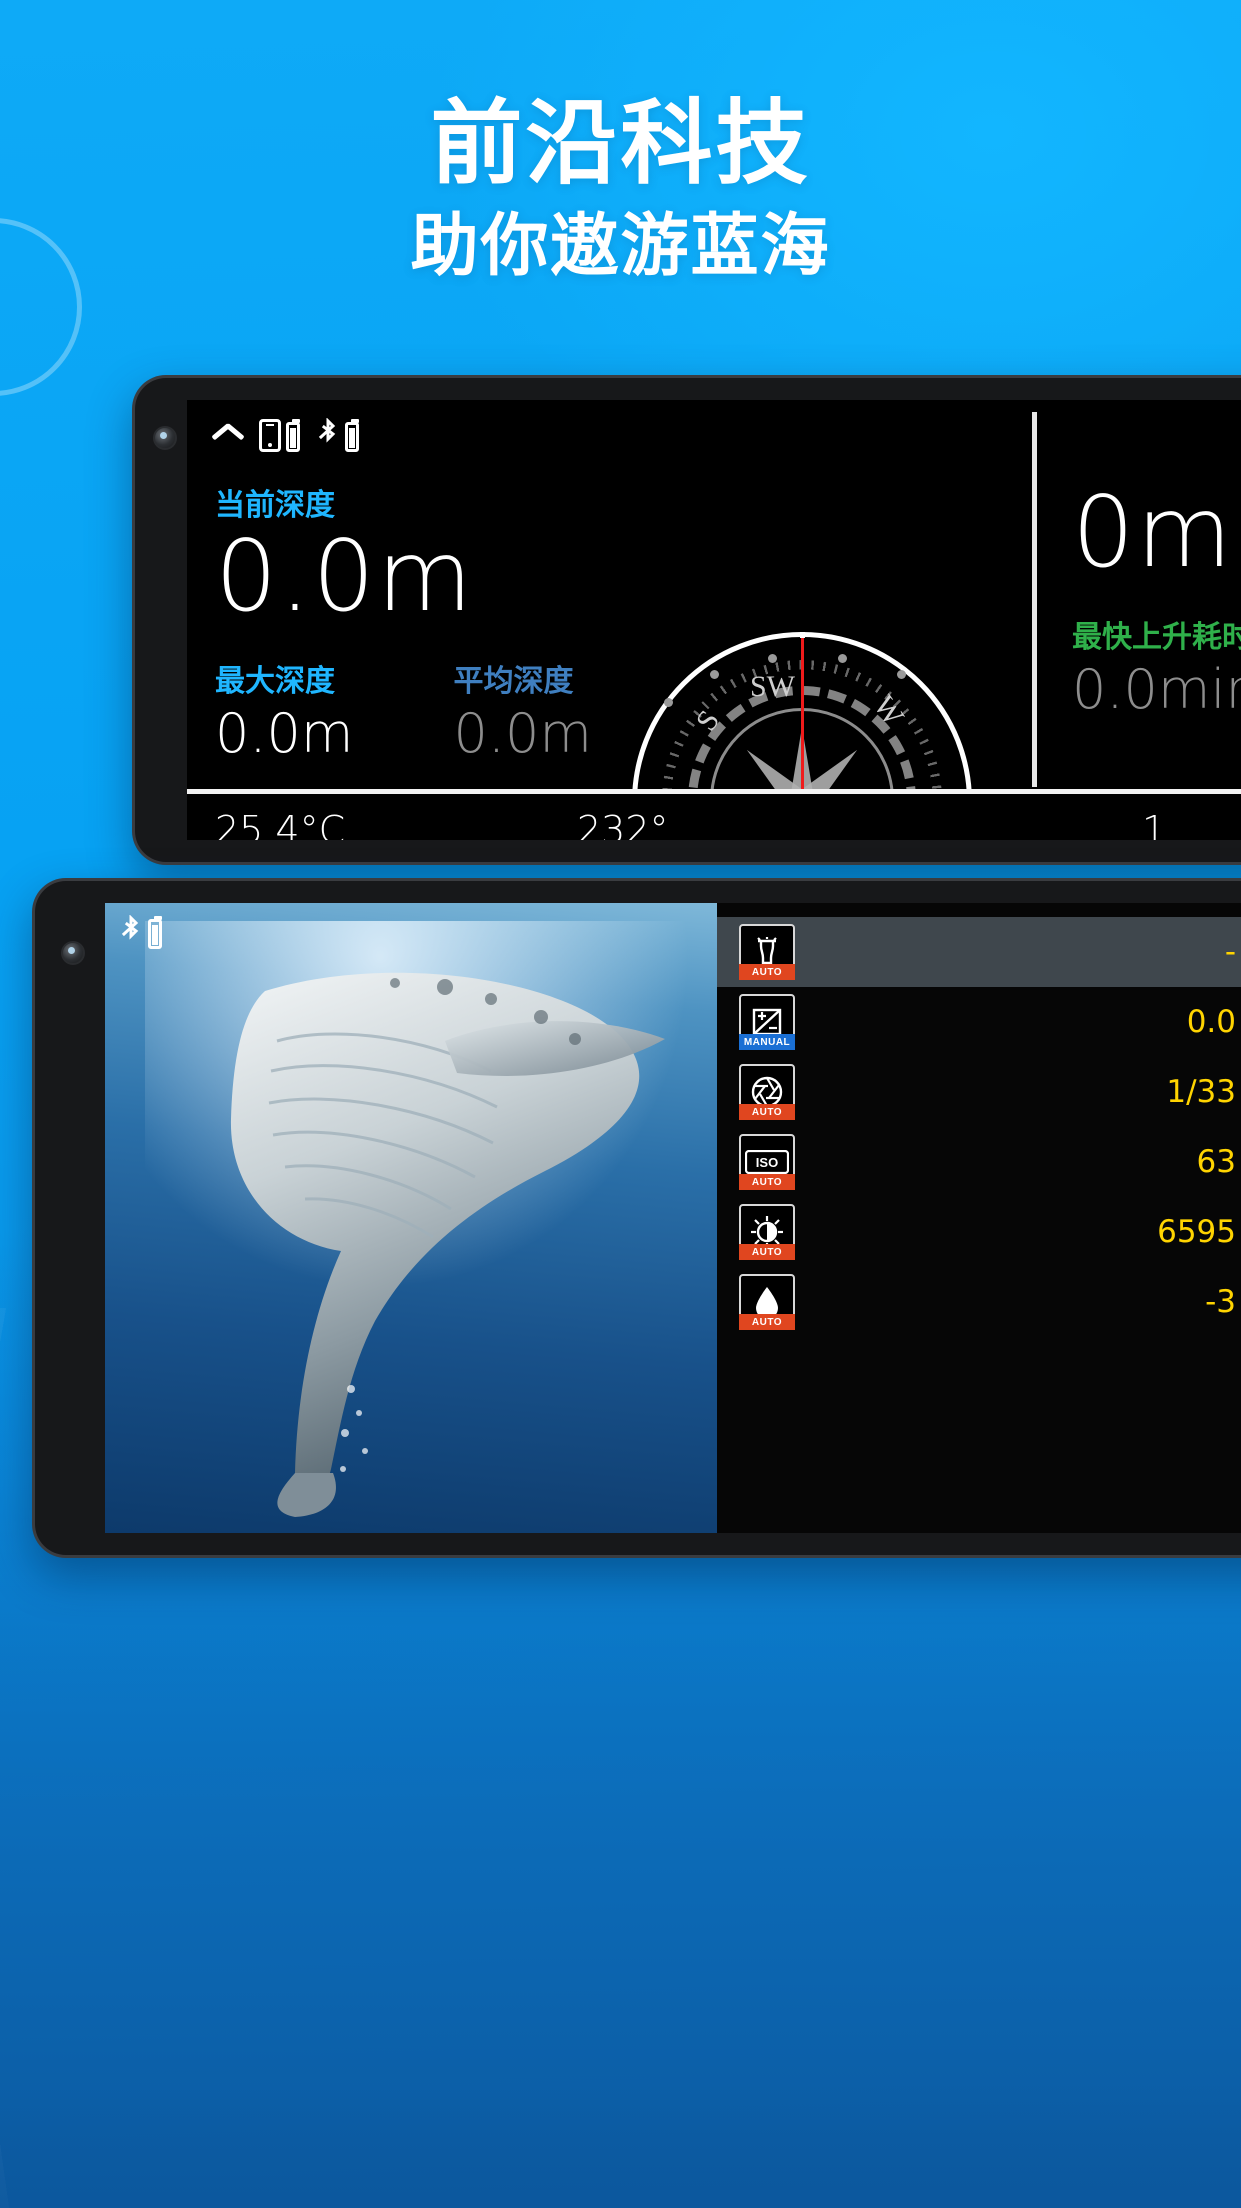 This screenshot has width=1241, height=2208. What do you see at coordinates (1156, 599) in the screenshot?
I see `ascent-panel: 0m 最快上升耗时 0.0min 无` at bounding box center [1156, 599].